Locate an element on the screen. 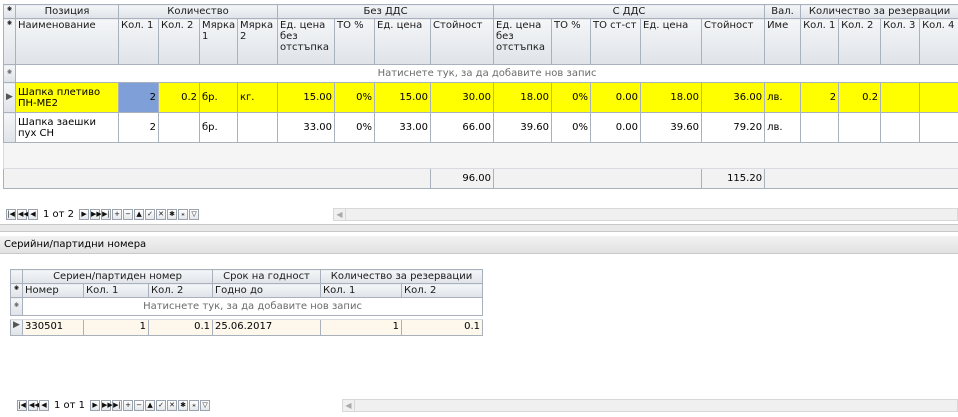 The image size is (958, 417). first-icon: |◀ is located at coordinates (22, 405).